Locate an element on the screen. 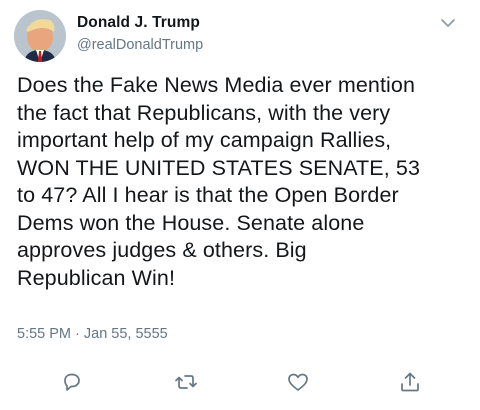 This screenshot has height=410, width=480. author-handle: @realDonaldTrump is located at coordinates (140, 45).